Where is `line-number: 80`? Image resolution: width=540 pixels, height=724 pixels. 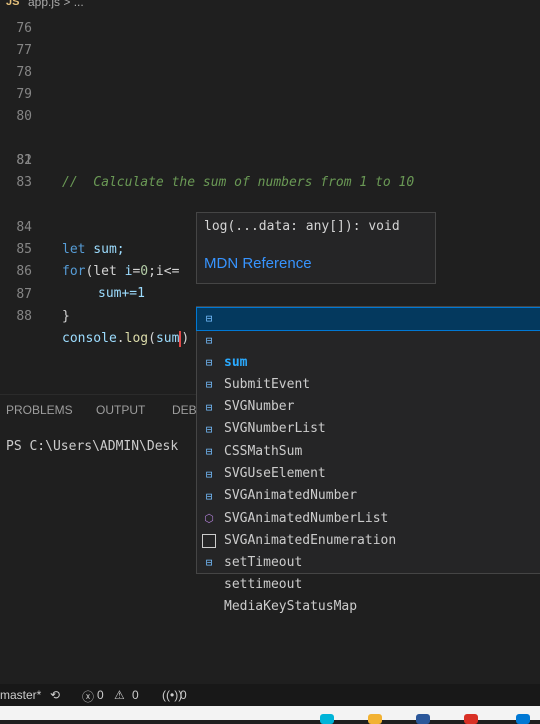
line-number: 80 is located at coordinates (24, 116).